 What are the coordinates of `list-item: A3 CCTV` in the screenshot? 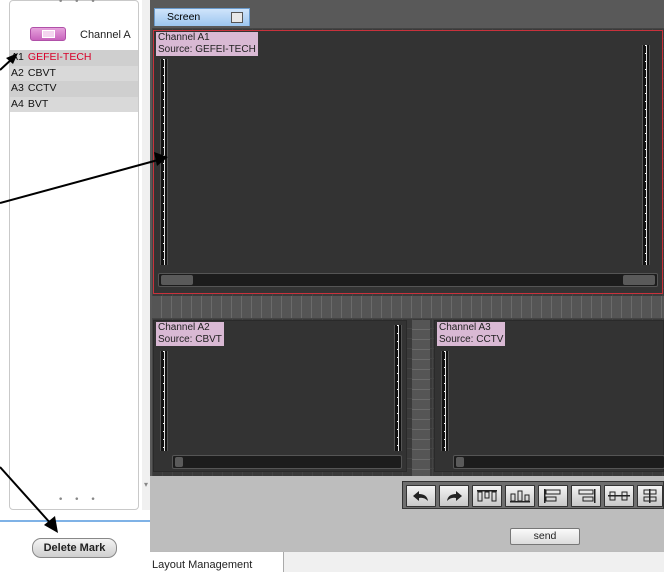 It's located at (74, 89).